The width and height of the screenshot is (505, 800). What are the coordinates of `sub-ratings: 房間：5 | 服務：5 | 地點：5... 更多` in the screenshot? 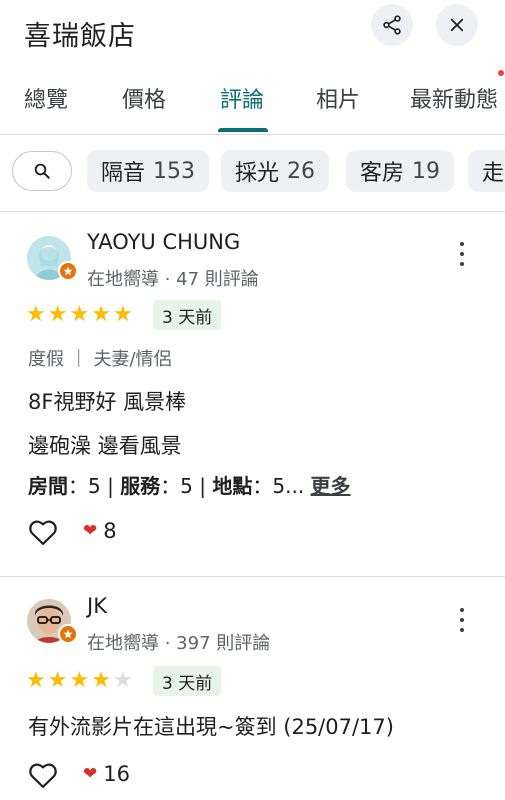 It's located at (189, 484).